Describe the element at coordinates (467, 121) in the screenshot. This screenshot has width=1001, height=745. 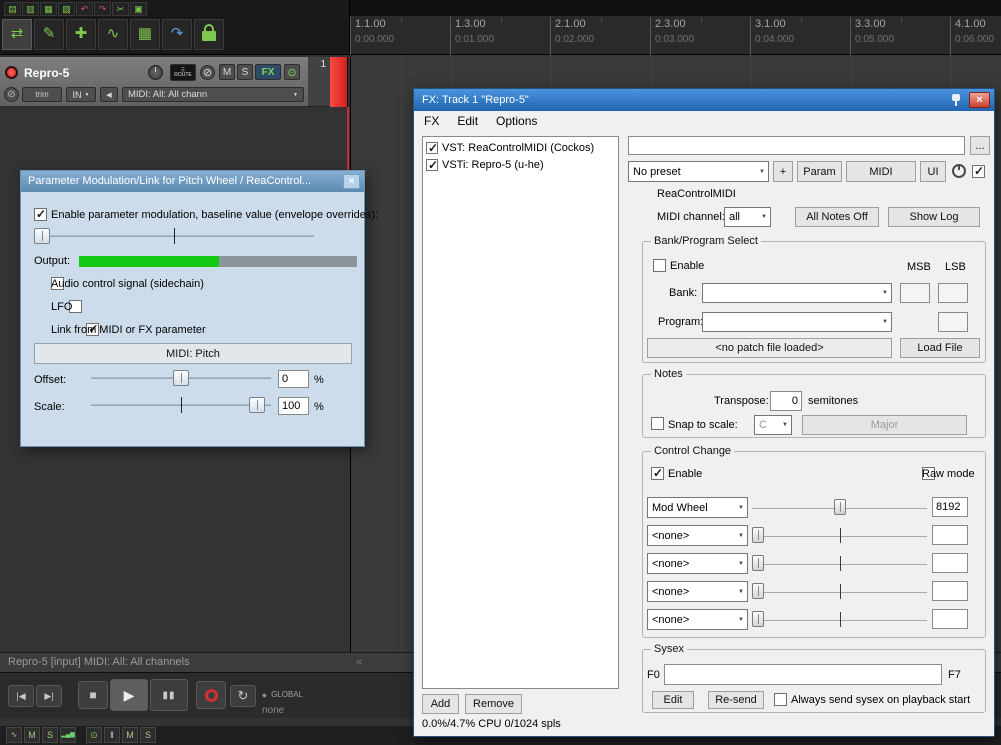
I see `menu-edit: Edit` at that location.